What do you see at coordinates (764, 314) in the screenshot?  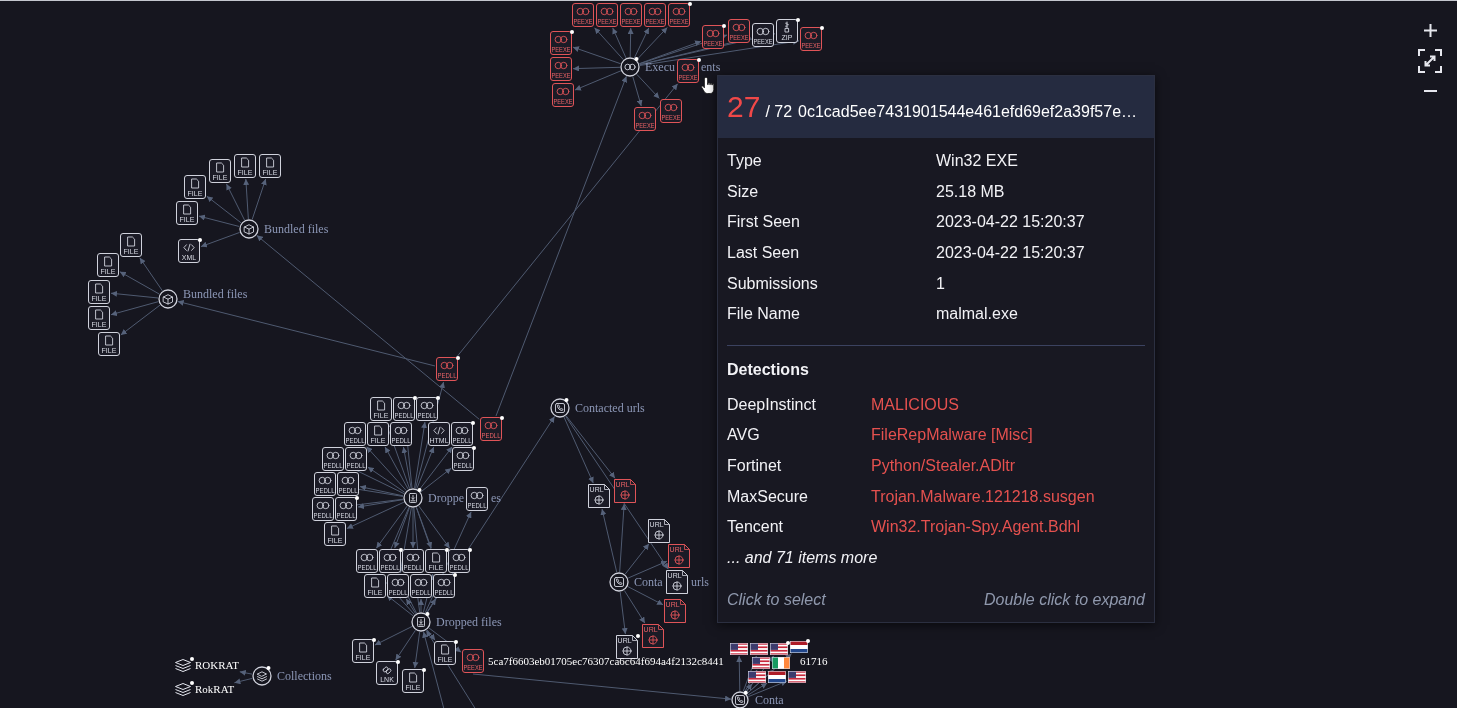 I see `field-label: File Name` at bounding box center [764, 314].